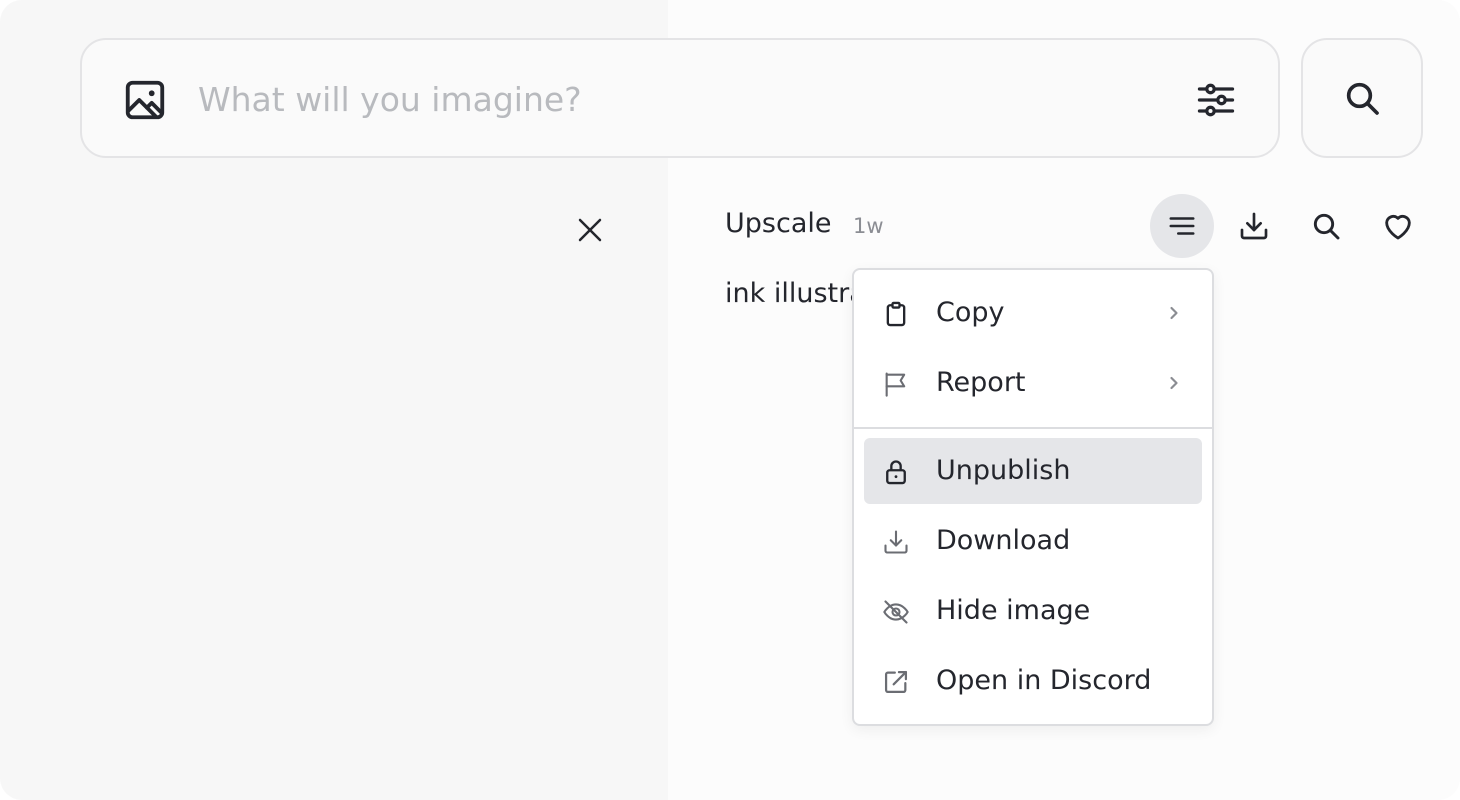 The image size is (1460, 800). I want to click on menu-item-download: Download, so click(1033, 541).